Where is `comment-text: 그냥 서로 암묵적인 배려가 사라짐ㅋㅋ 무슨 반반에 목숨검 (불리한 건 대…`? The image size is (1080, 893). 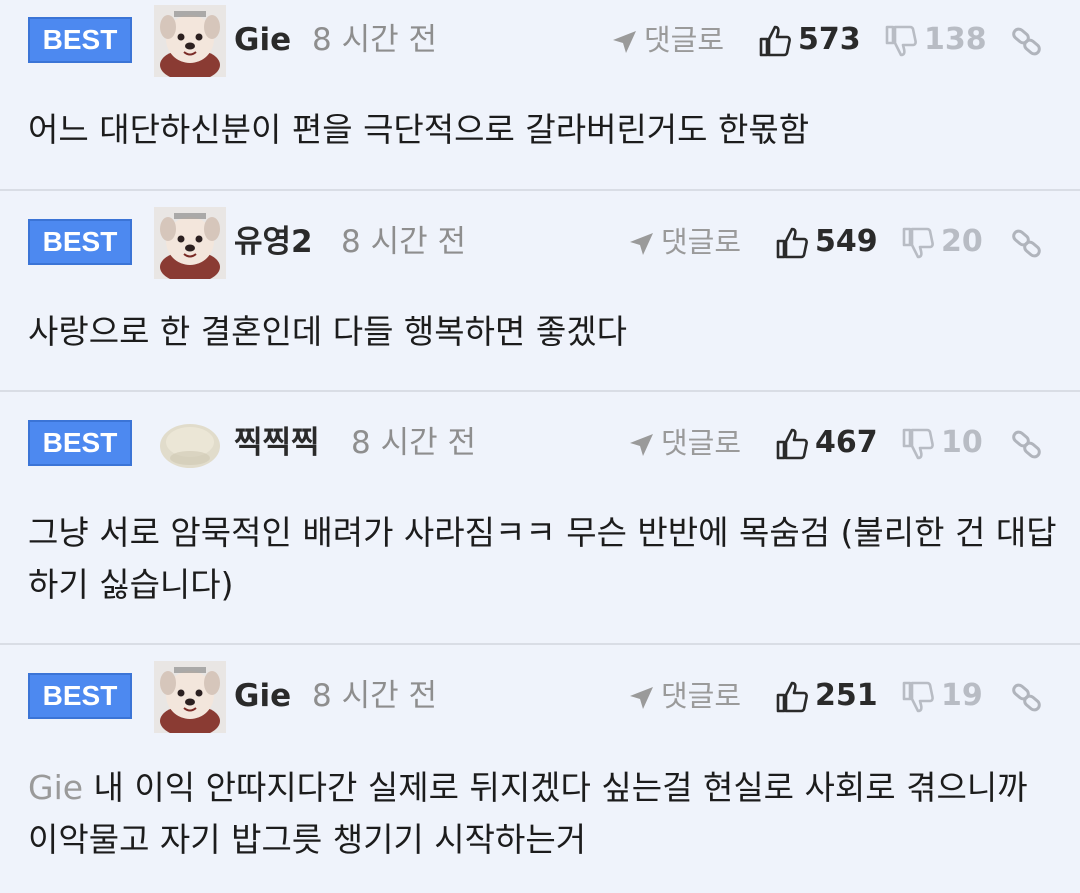
comment-text: 그냥 서로 암묵적인 배려가 사라짐ㅋㅋ 무슨 반반에 목숨검 (불리한 건 대… is located at coordinates (543, 559).